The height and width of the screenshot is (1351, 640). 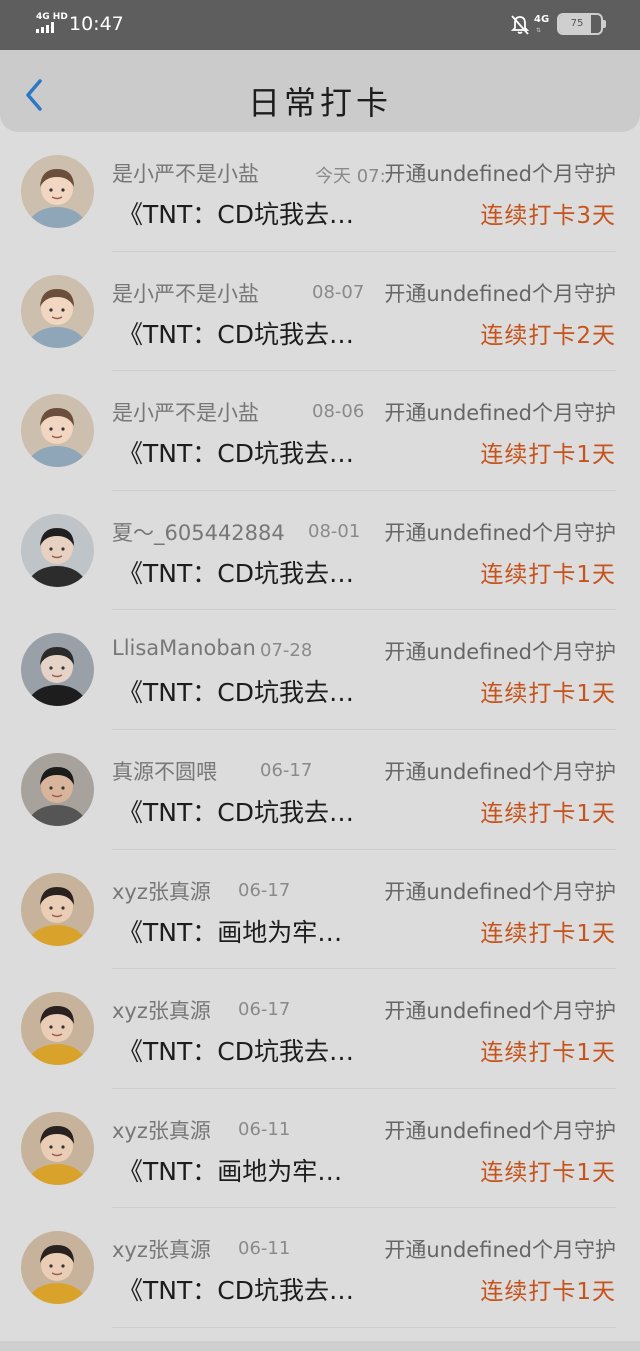 I want to click on bell-muted-icon, so click(x=520, y=25).